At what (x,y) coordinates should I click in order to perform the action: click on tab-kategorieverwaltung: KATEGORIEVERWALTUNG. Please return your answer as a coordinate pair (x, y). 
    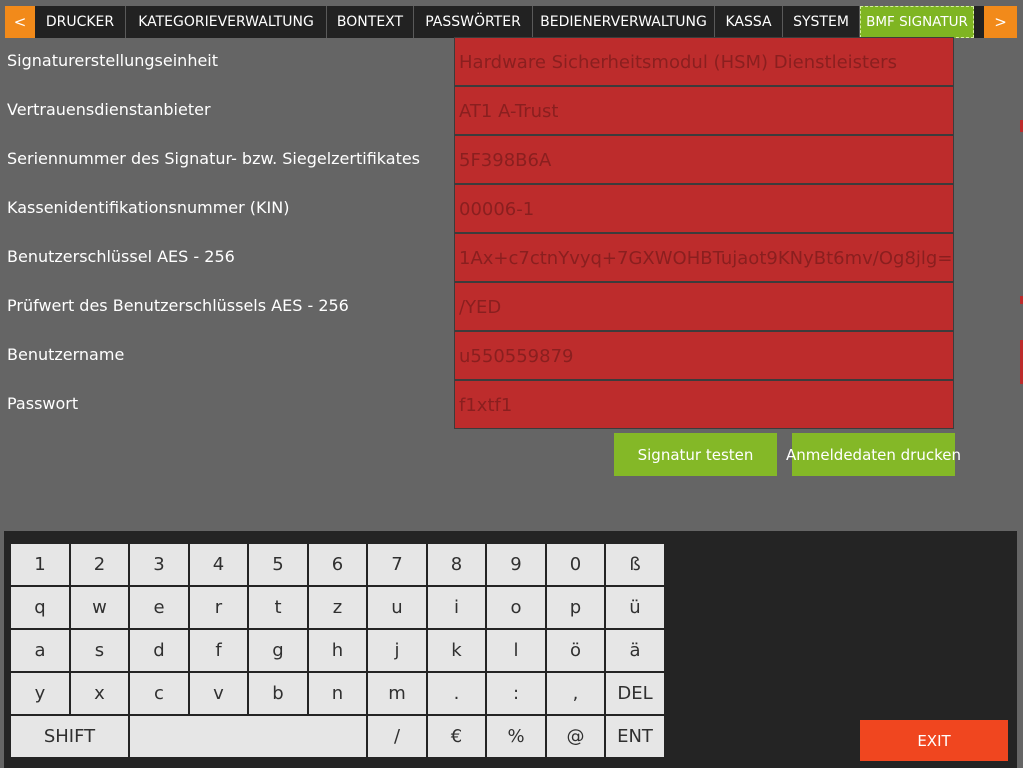
    Looking at the image, I should click on (226, 22).